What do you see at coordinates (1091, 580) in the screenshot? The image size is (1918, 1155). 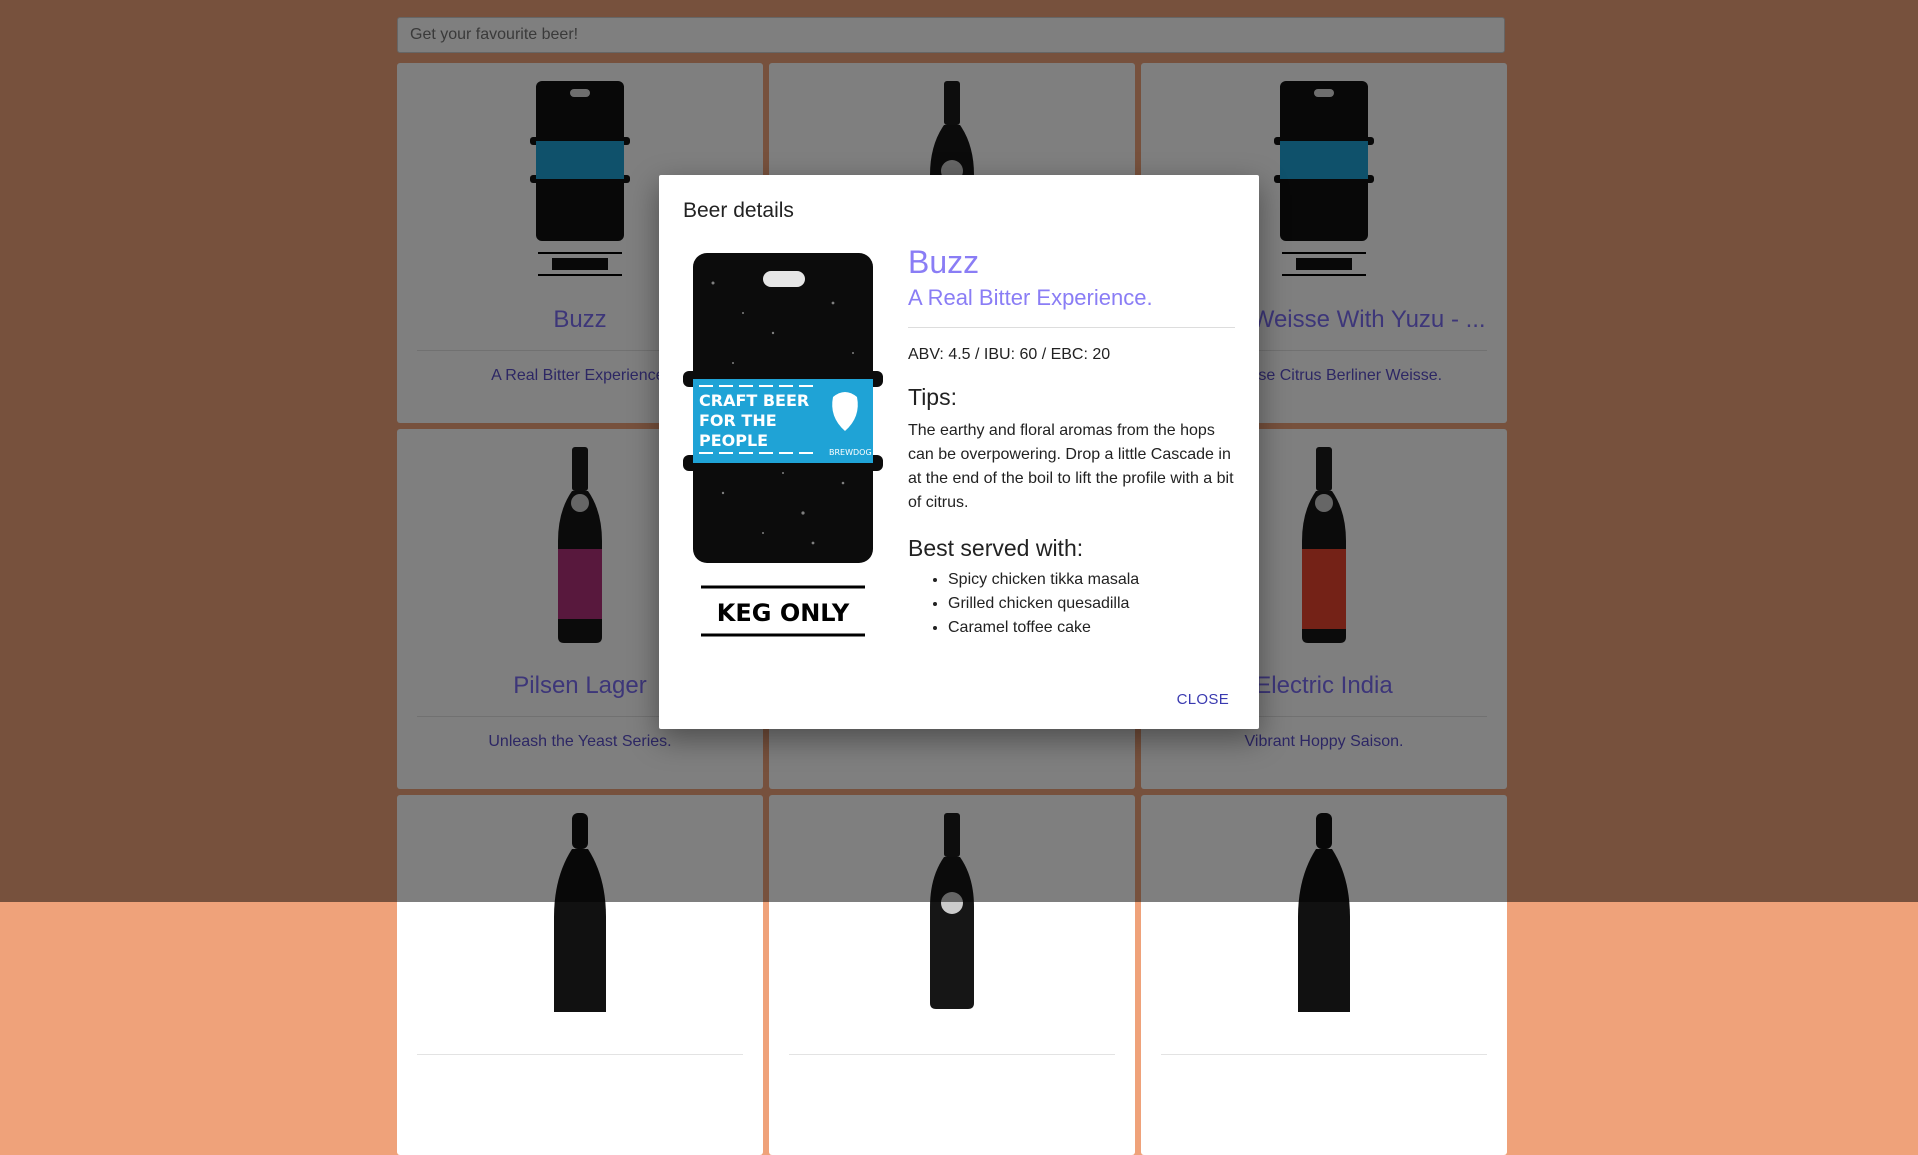 I see `list-item: Spicy chicken tikka masala` at bounding box center [1091, 580].